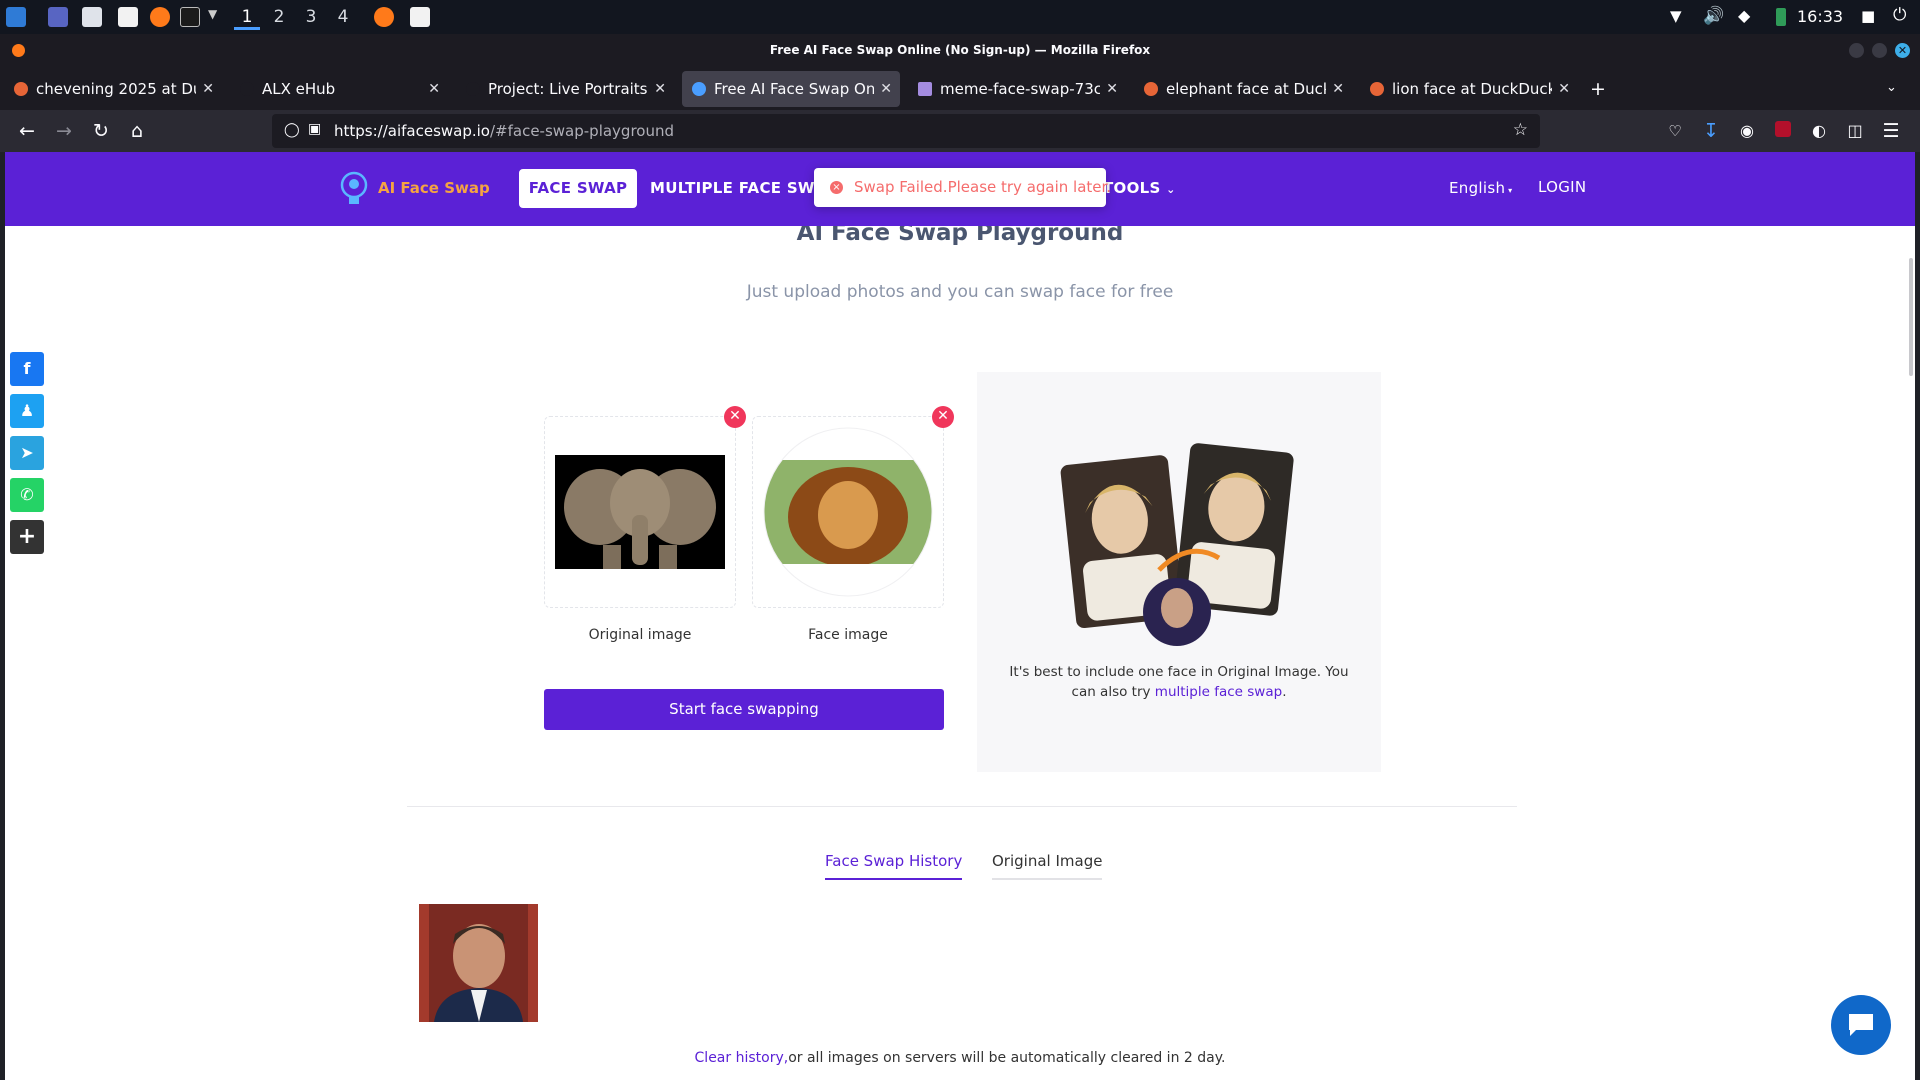  What do you see at coordinates (16, 17) in the screenshot?
I see `app-launcher-icon` at bounding box center [16, 17].